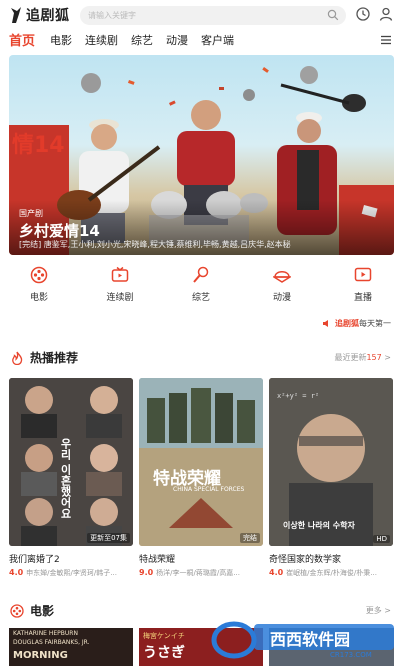 The height and width of the screenshot is (666, 400). I want to click on category-movie: 电影, so click(39, 284).